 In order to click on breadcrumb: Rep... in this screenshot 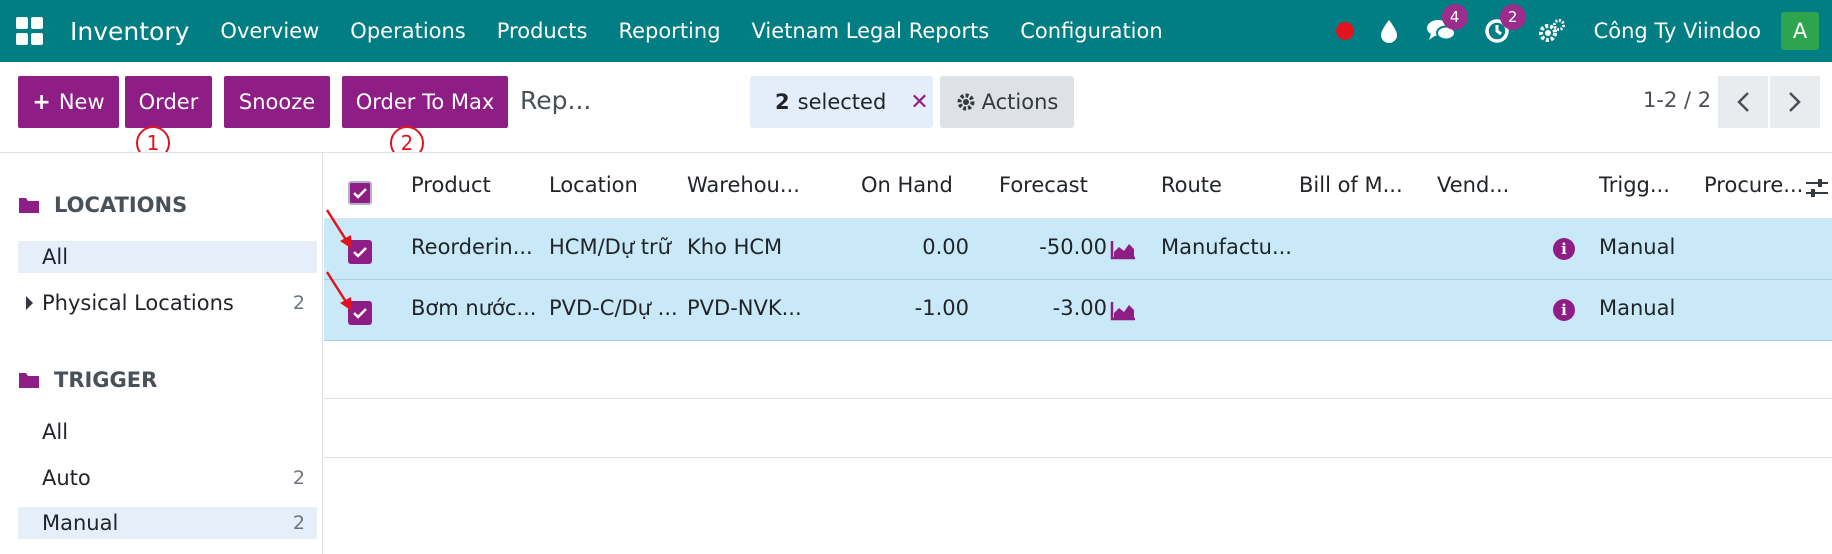, I will do `click(556, 100)`.